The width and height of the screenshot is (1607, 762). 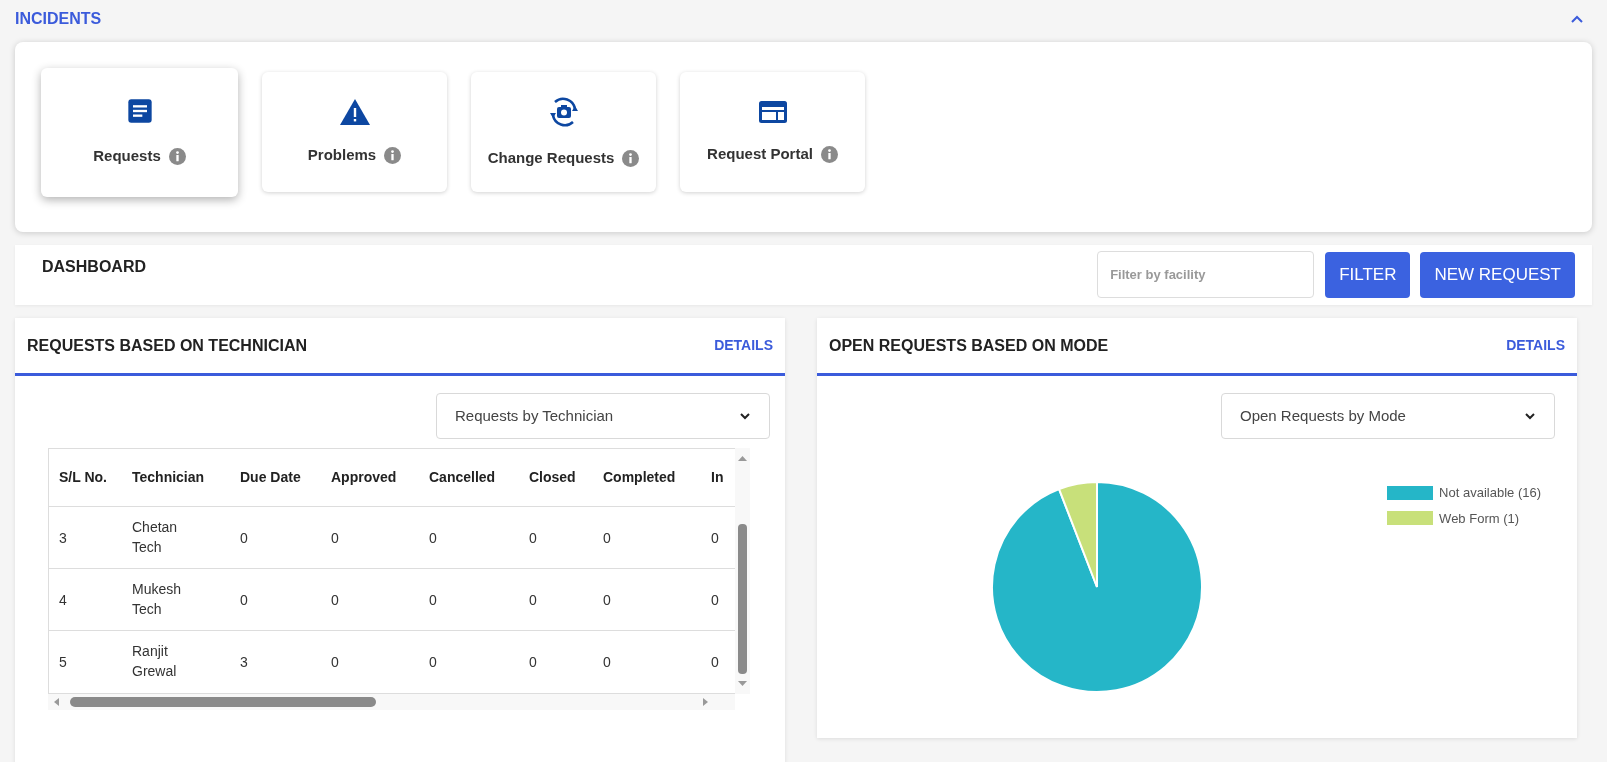 I want to click on panel-title: REQUESTS BASED ON TECHNICIAN, so click(x=167, y=345).